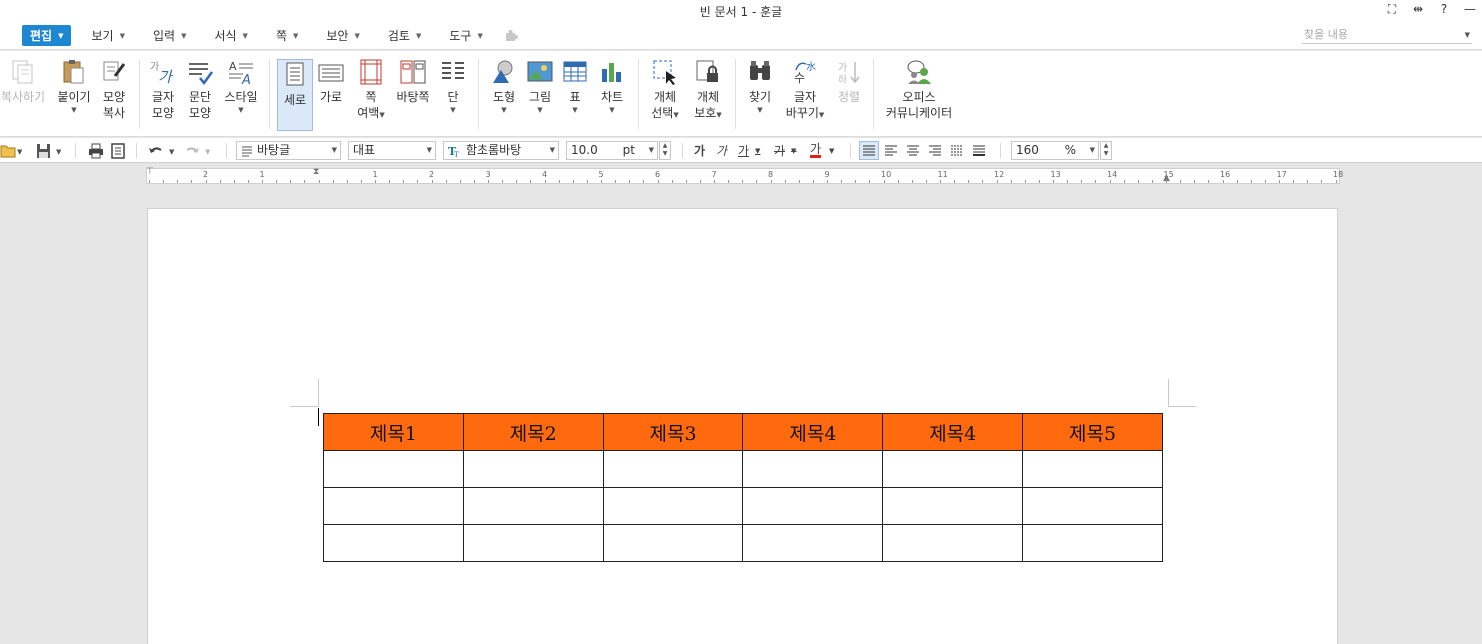 This screenshot has width=1482, height=644. I want to click on search-input: 찾을 내용 ▼, so click(1387, 35).